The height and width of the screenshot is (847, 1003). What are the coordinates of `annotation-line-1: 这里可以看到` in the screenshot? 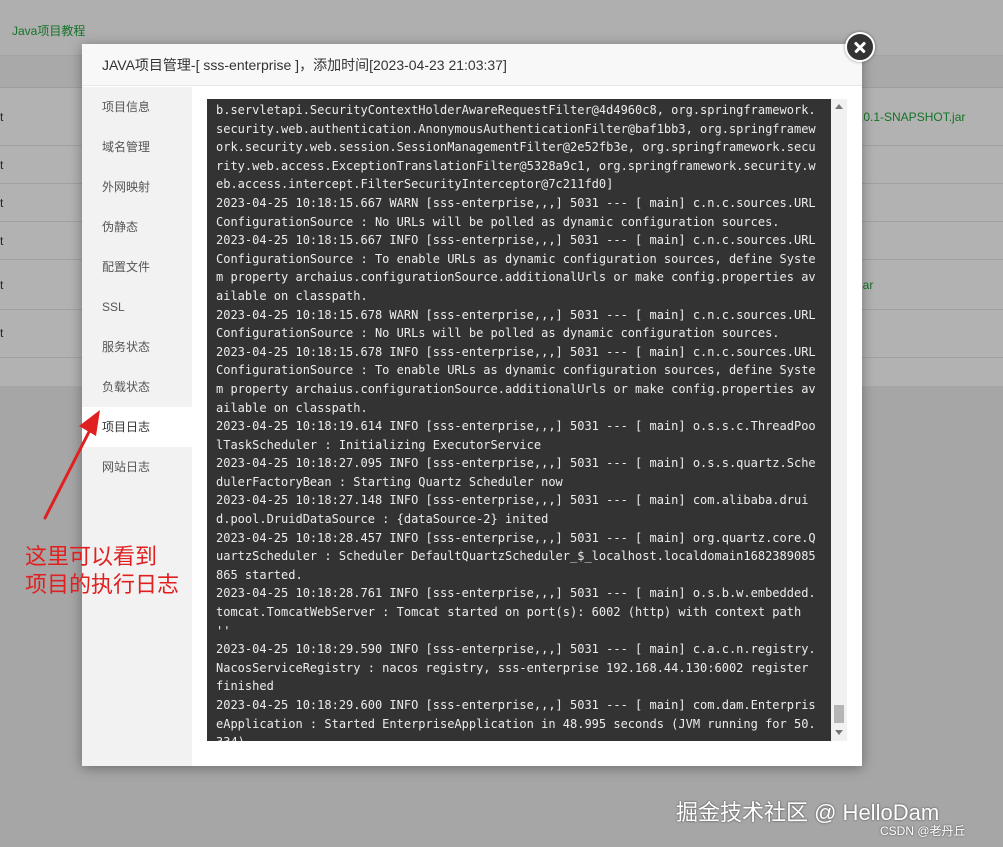 It's located at (91, 556).